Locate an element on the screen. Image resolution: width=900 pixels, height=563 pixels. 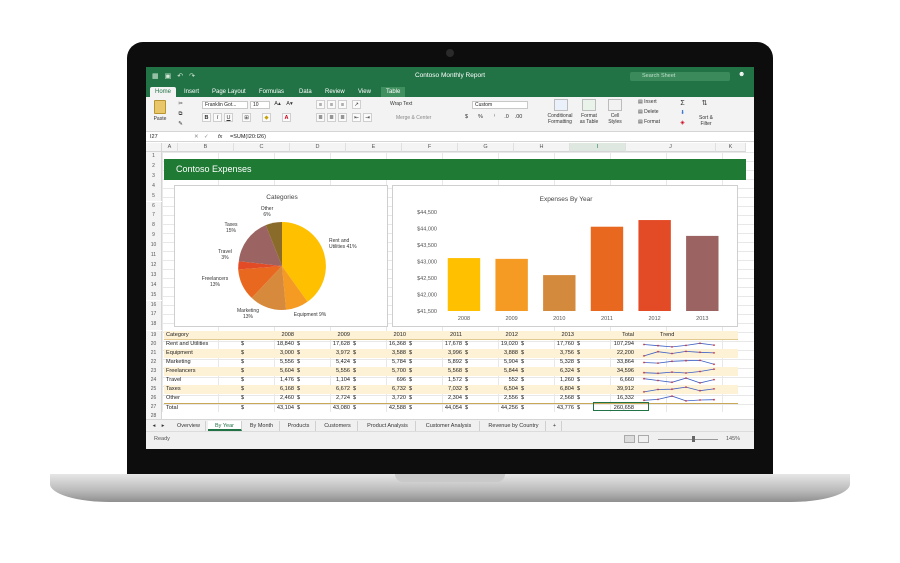
insert-function-button: fx is located at coordinates (220, 137).